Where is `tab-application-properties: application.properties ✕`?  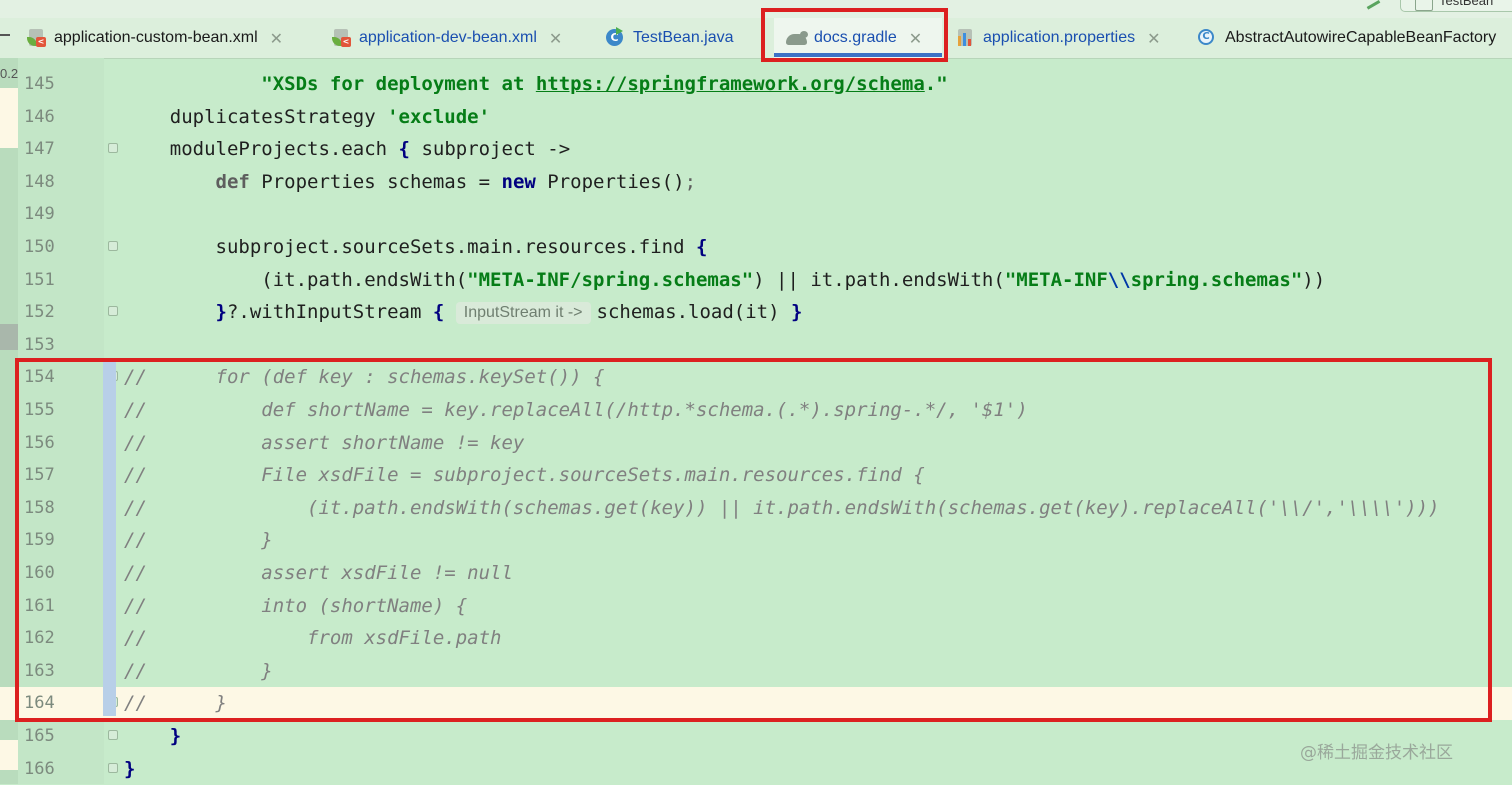
tab-application-properties: application.properties ✕ is located at coordinates (1058, 38).